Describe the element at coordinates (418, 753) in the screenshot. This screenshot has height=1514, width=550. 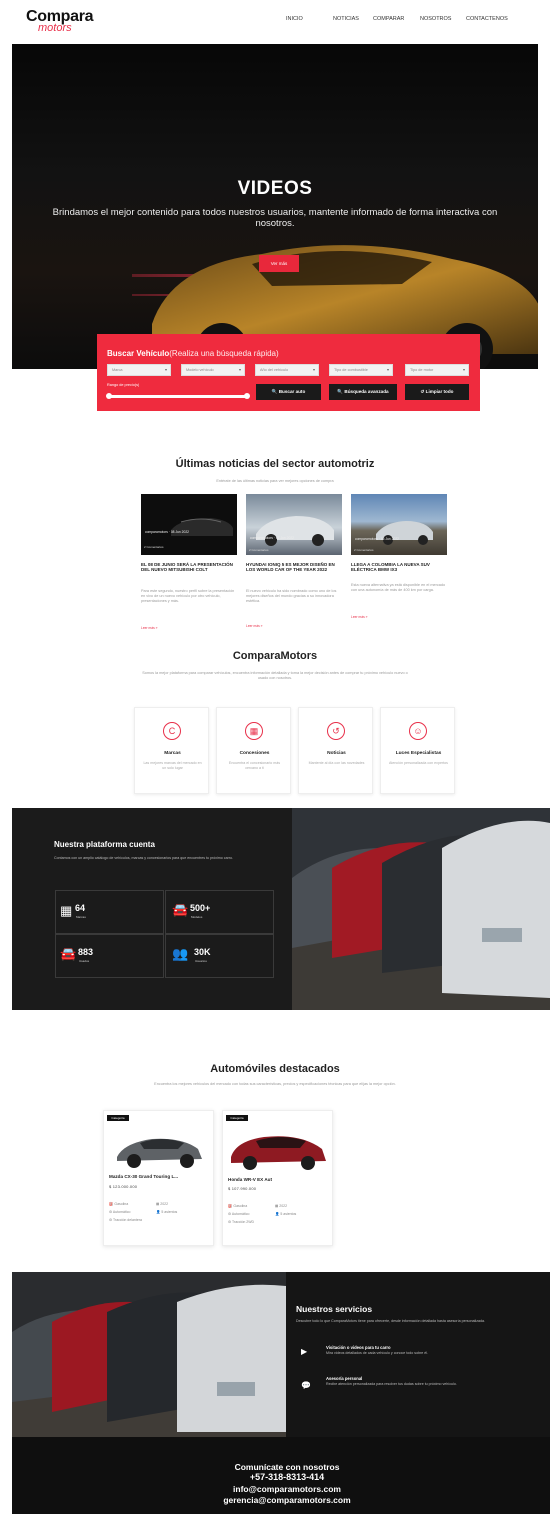
I see `feature-title: Luces Especialistas` at that location.